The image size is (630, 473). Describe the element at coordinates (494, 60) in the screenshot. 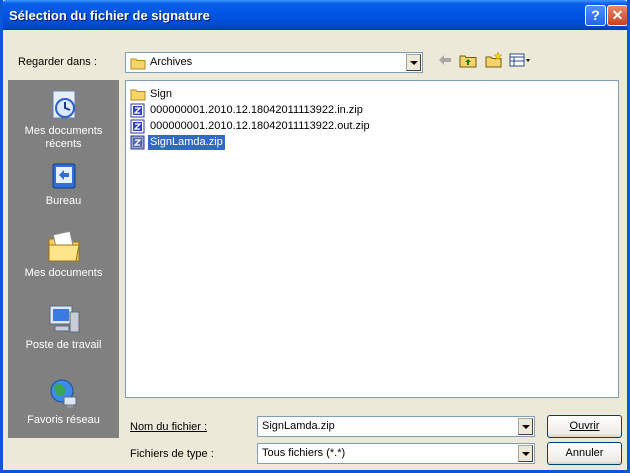

I see `new-folder-icon` at that location.